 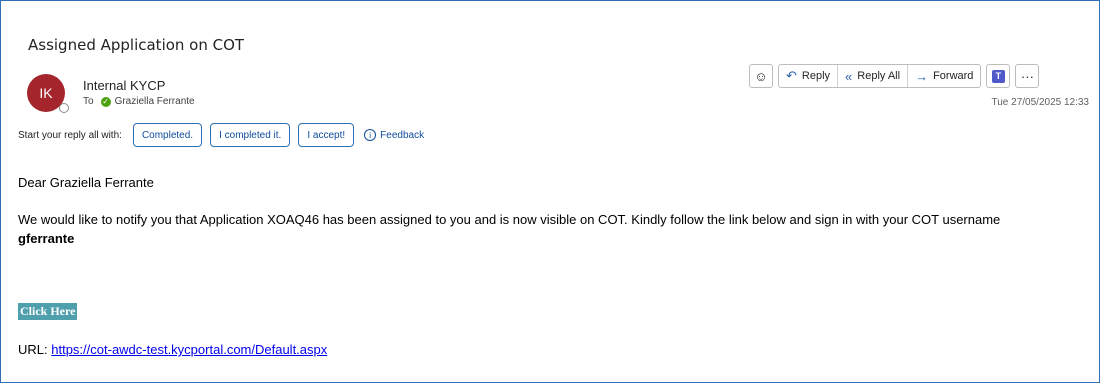 I want to click on reply-all-arrow-icon: «, so click(x=849, y=76).